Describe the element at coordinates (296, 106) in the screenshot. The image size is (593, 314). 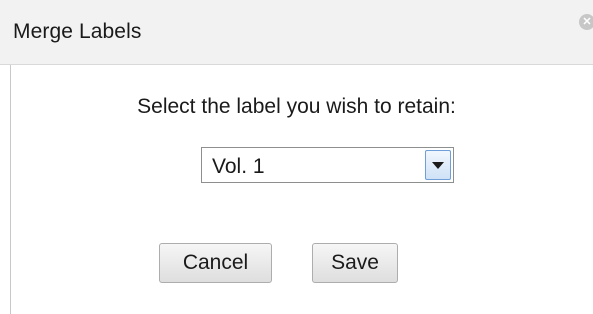
I see `prompt-text: Select the label you wish to retain:` at that location.